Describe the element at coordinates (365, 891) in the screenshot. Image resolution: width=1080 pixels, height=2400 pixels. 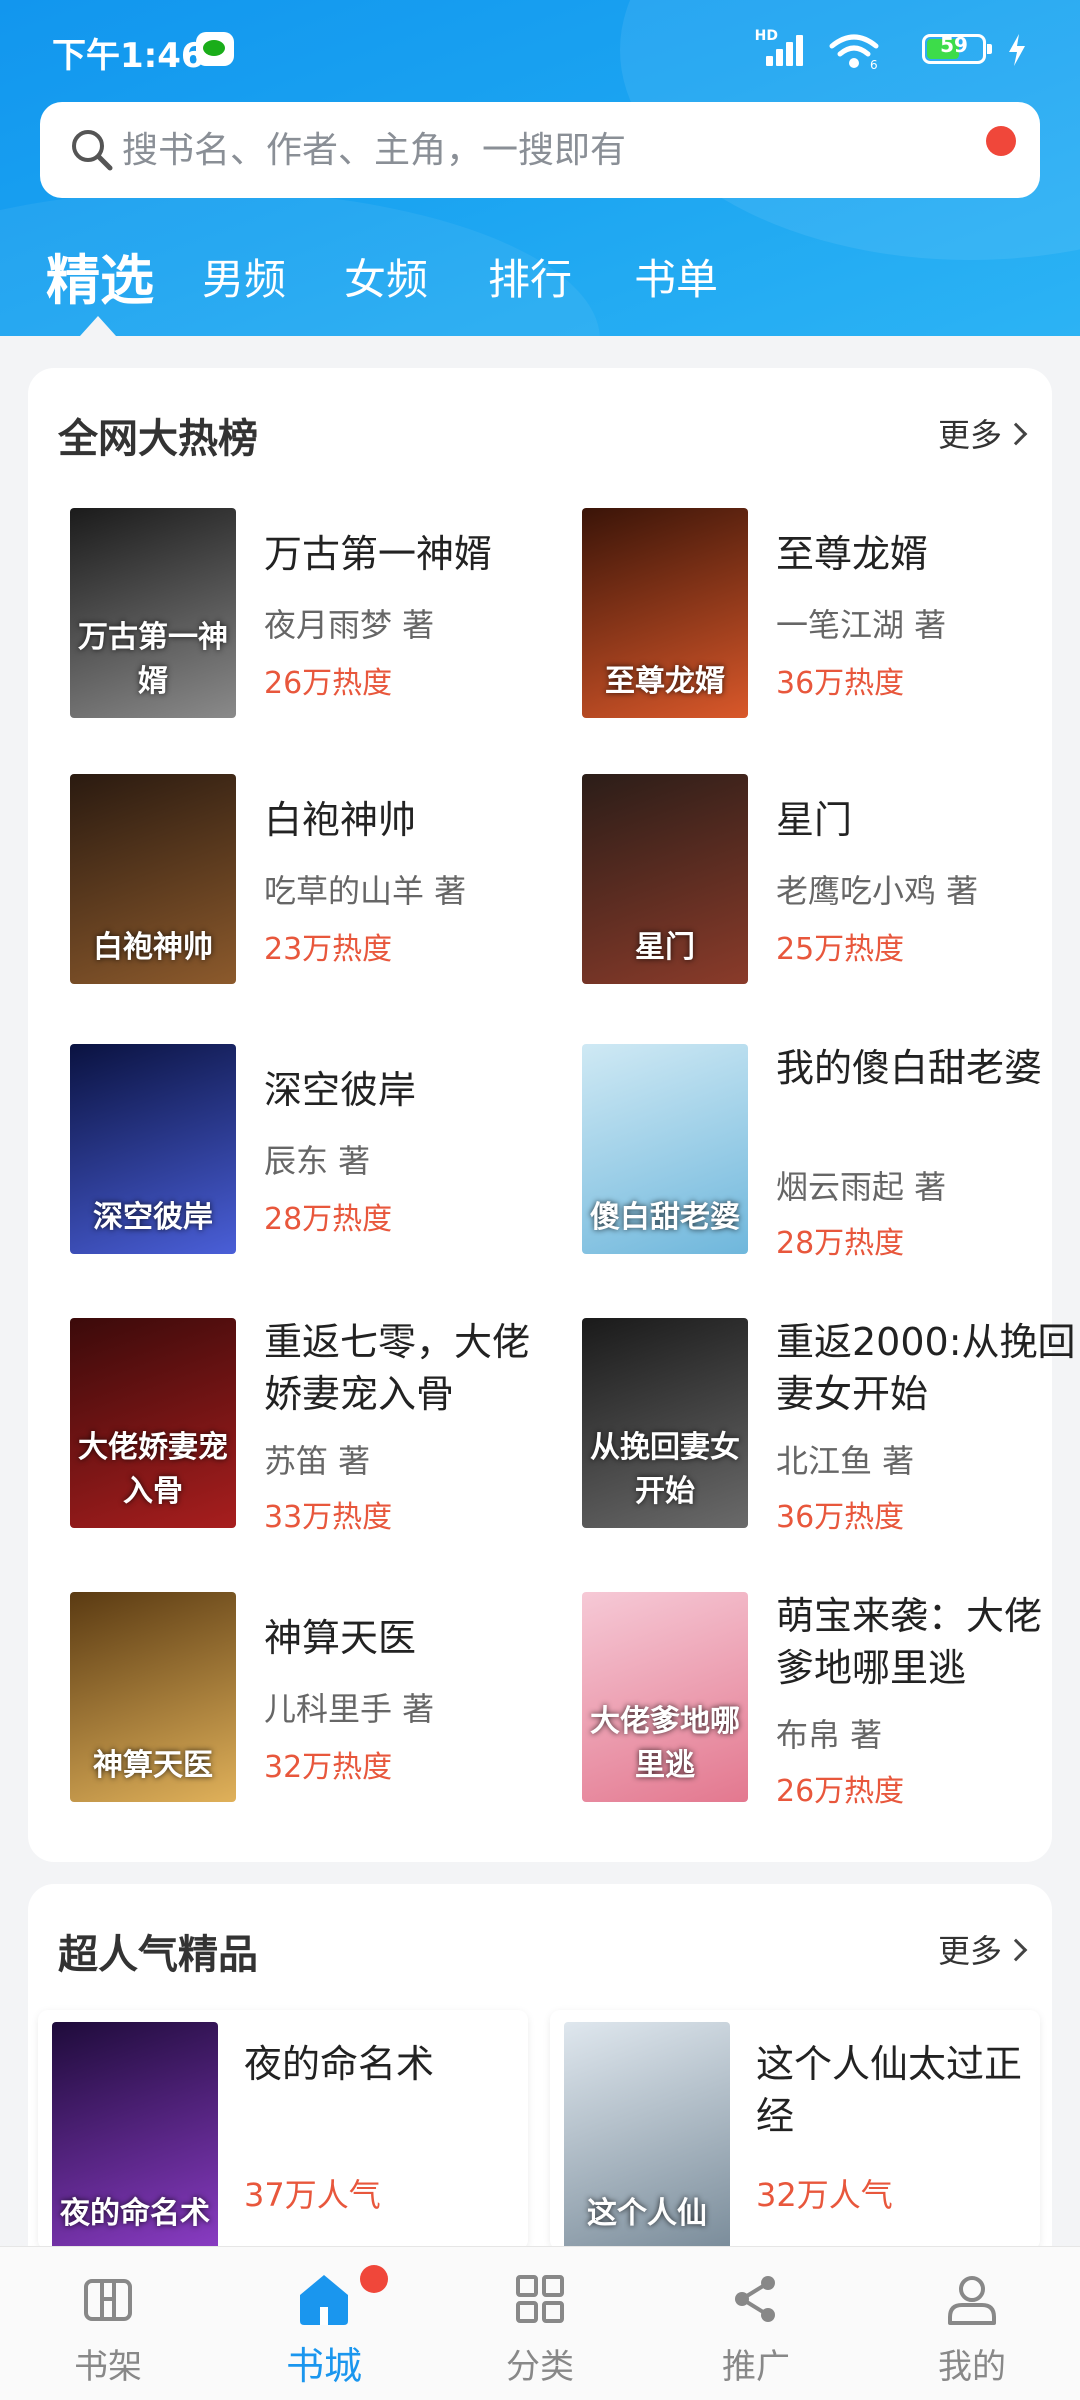
I see `book-author: 吃草的山羊 著` at that location.